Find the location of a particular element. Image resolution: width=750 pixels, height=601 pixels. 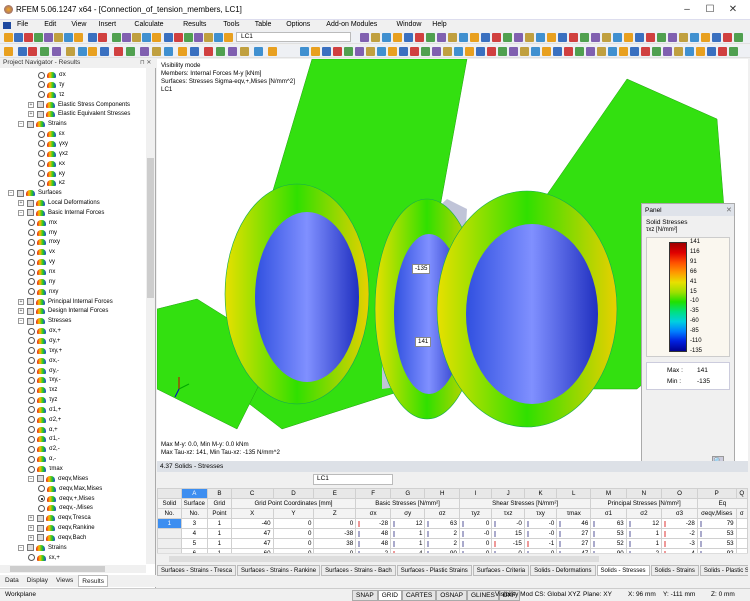

column-letter: G is located at coordinates (408, 493).